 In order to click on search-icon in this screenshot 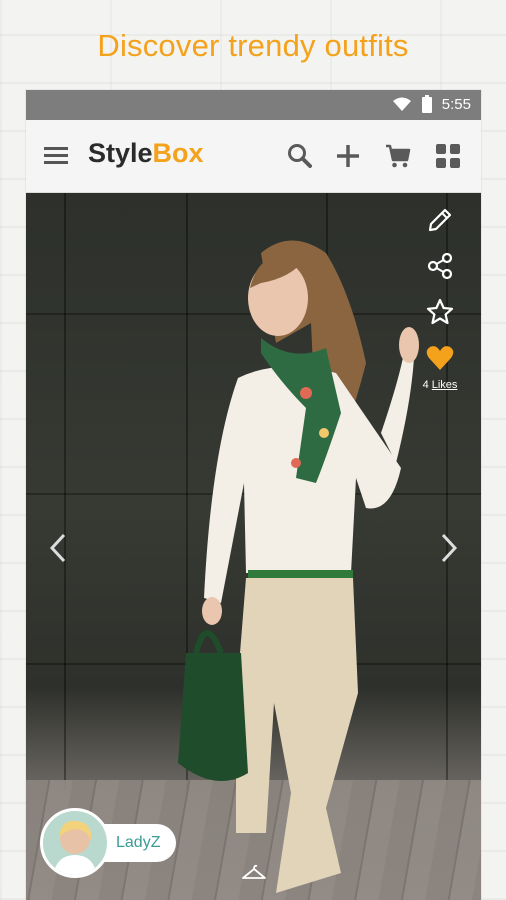, I will do `click(300, 156)`.